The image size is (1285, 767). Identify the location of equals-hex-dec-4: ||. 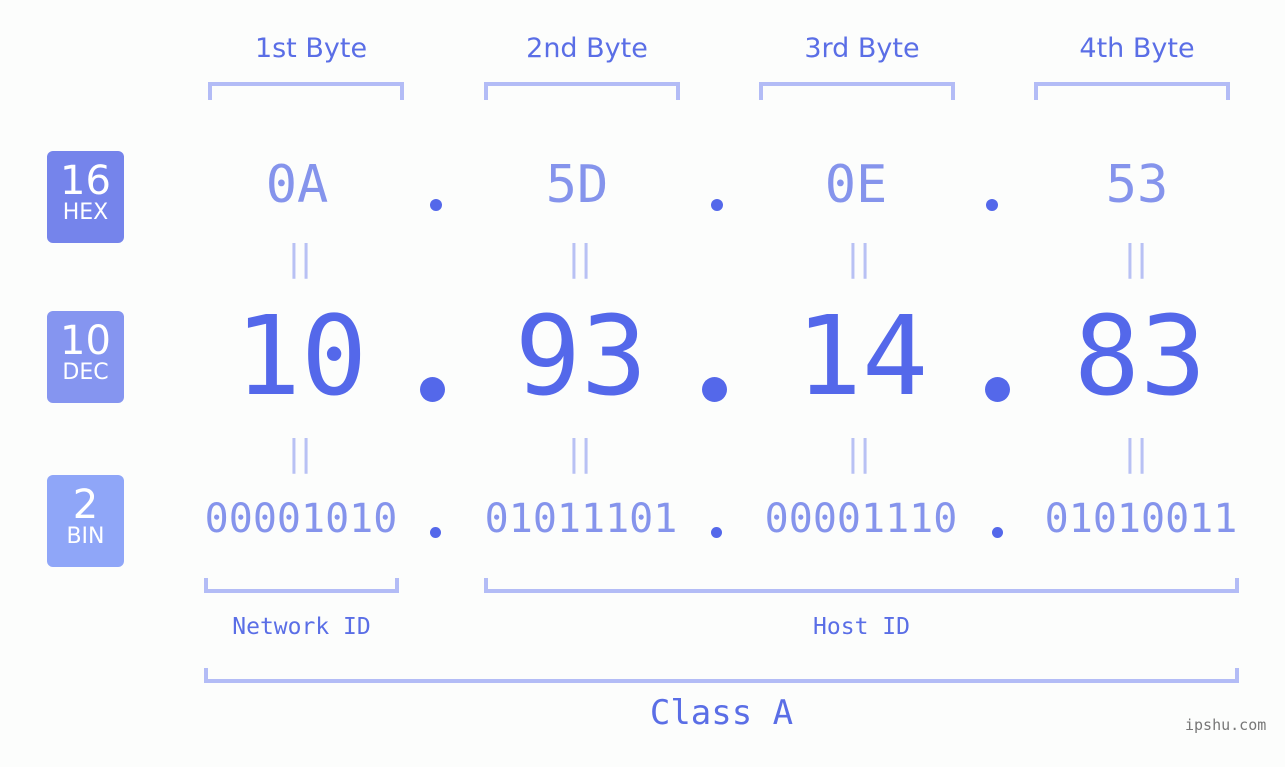
(1136, 258).